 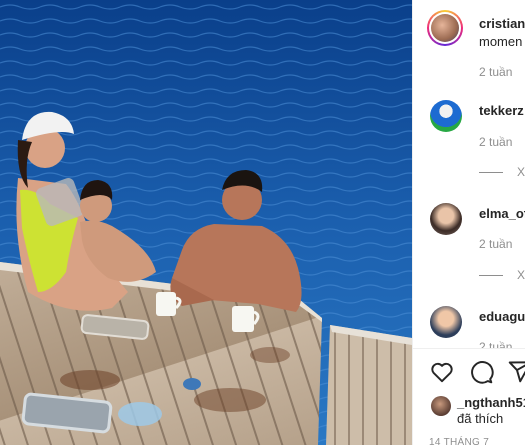 I want to click on comment-username: tekkerz, so click(x=501, y=110).